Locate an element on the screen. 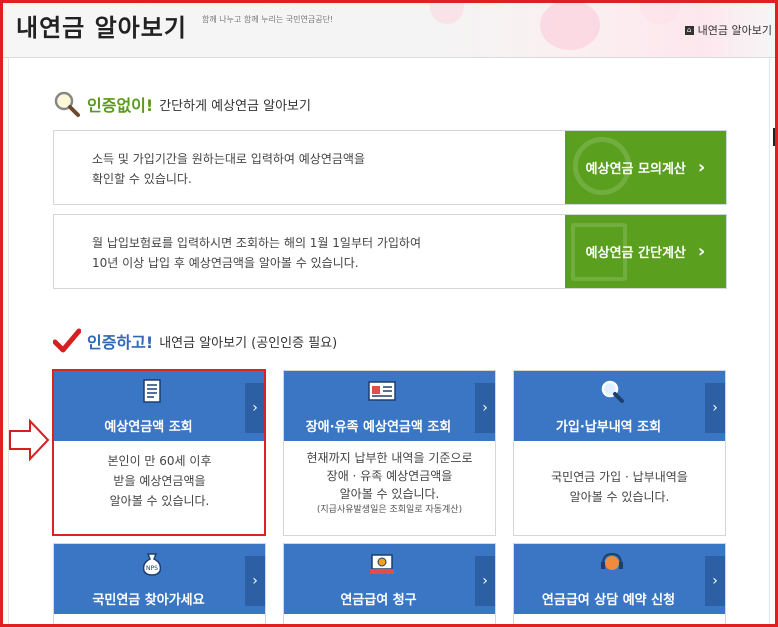  page-title: 내연금 알아보기 is located at coordinates (101, 28).